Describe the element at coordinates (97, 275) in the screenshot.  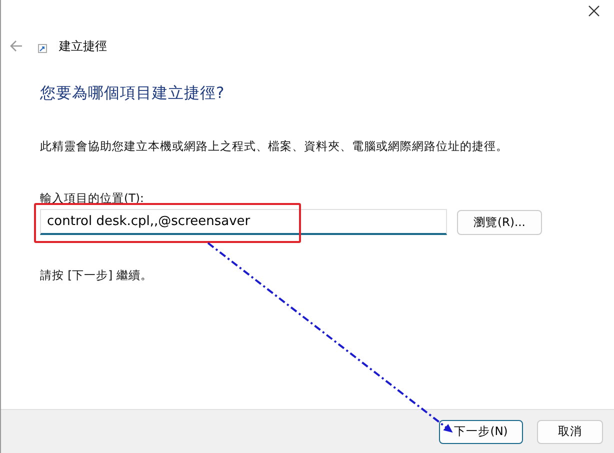
I see `hint-text: 請按 [下一步] 繼續。` at that location.